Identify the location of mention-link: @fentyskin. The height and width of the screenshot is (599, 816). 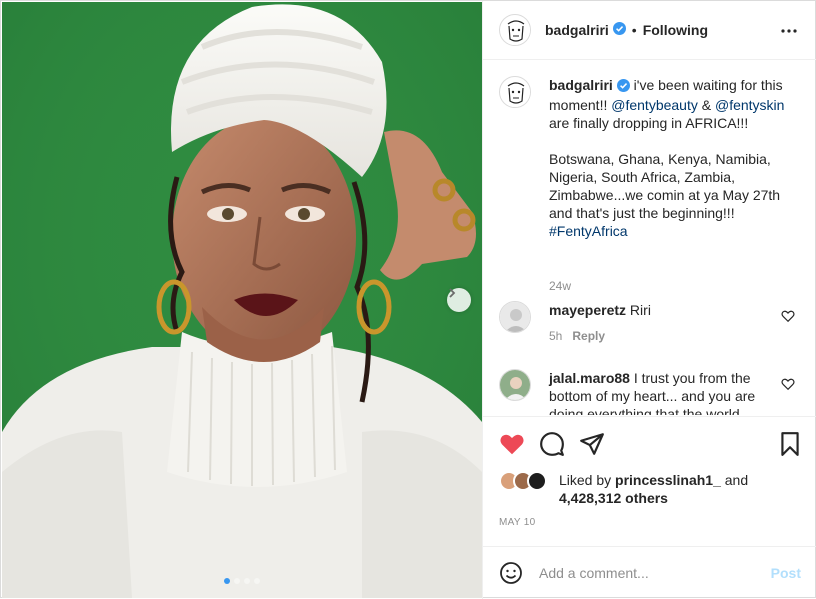
(749, 105).